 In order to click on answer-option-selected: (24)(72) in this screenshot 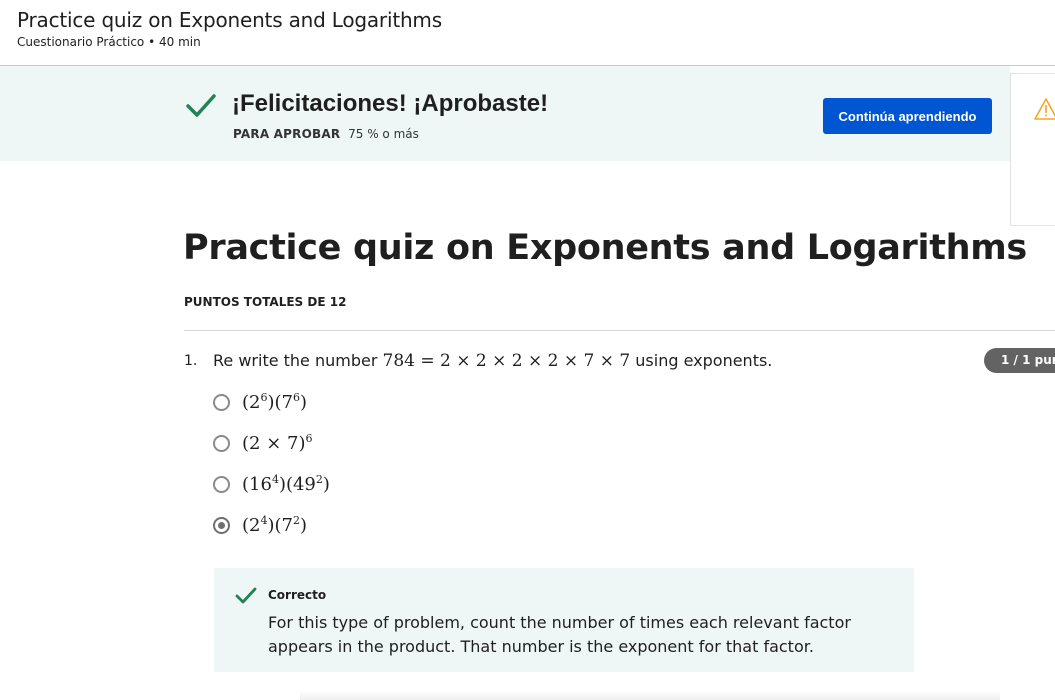, I will do `click(260, 525)`.